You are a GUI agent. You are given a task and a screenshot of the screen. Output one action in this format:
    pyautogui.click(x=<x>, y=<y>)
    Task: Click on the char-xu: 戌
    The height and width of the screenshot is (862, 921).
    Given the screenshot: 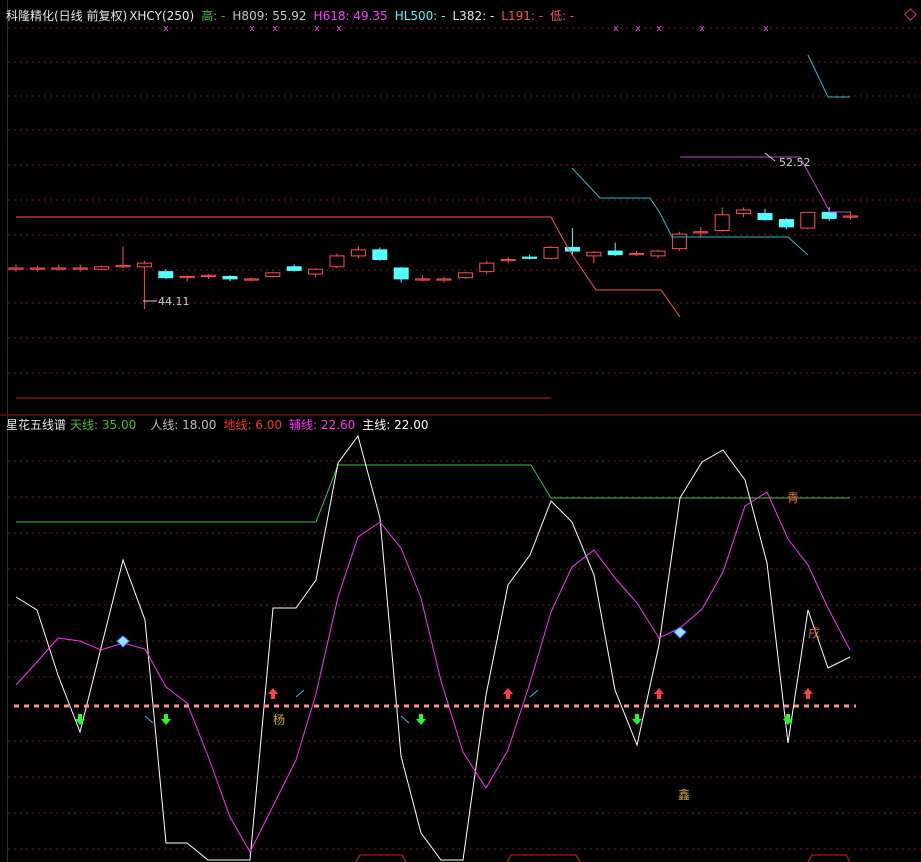 What is the action you would take?
    pyautogui.click(x=814, y=633)
    